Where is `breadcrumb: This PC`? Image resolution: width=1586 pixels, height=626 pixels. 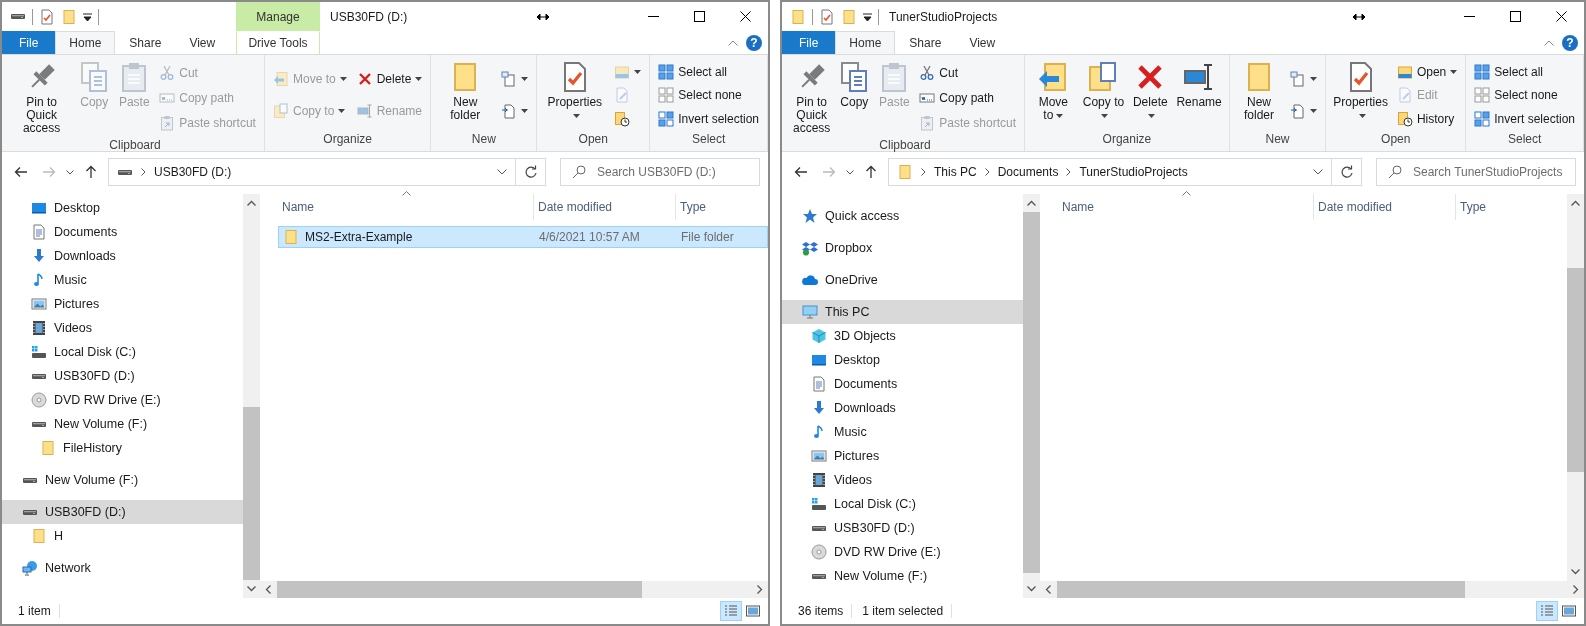 breadcrumb: This PC is located at coordinates (955, 172).